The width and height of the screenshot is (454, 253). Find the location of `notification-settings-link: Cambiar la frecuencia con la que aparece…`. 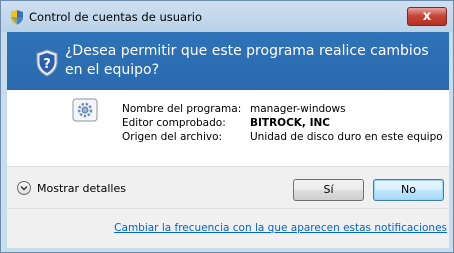

notification-settings-link: Cambiar la frecuencia con la que aparece… is located at coordinates (280, 228).